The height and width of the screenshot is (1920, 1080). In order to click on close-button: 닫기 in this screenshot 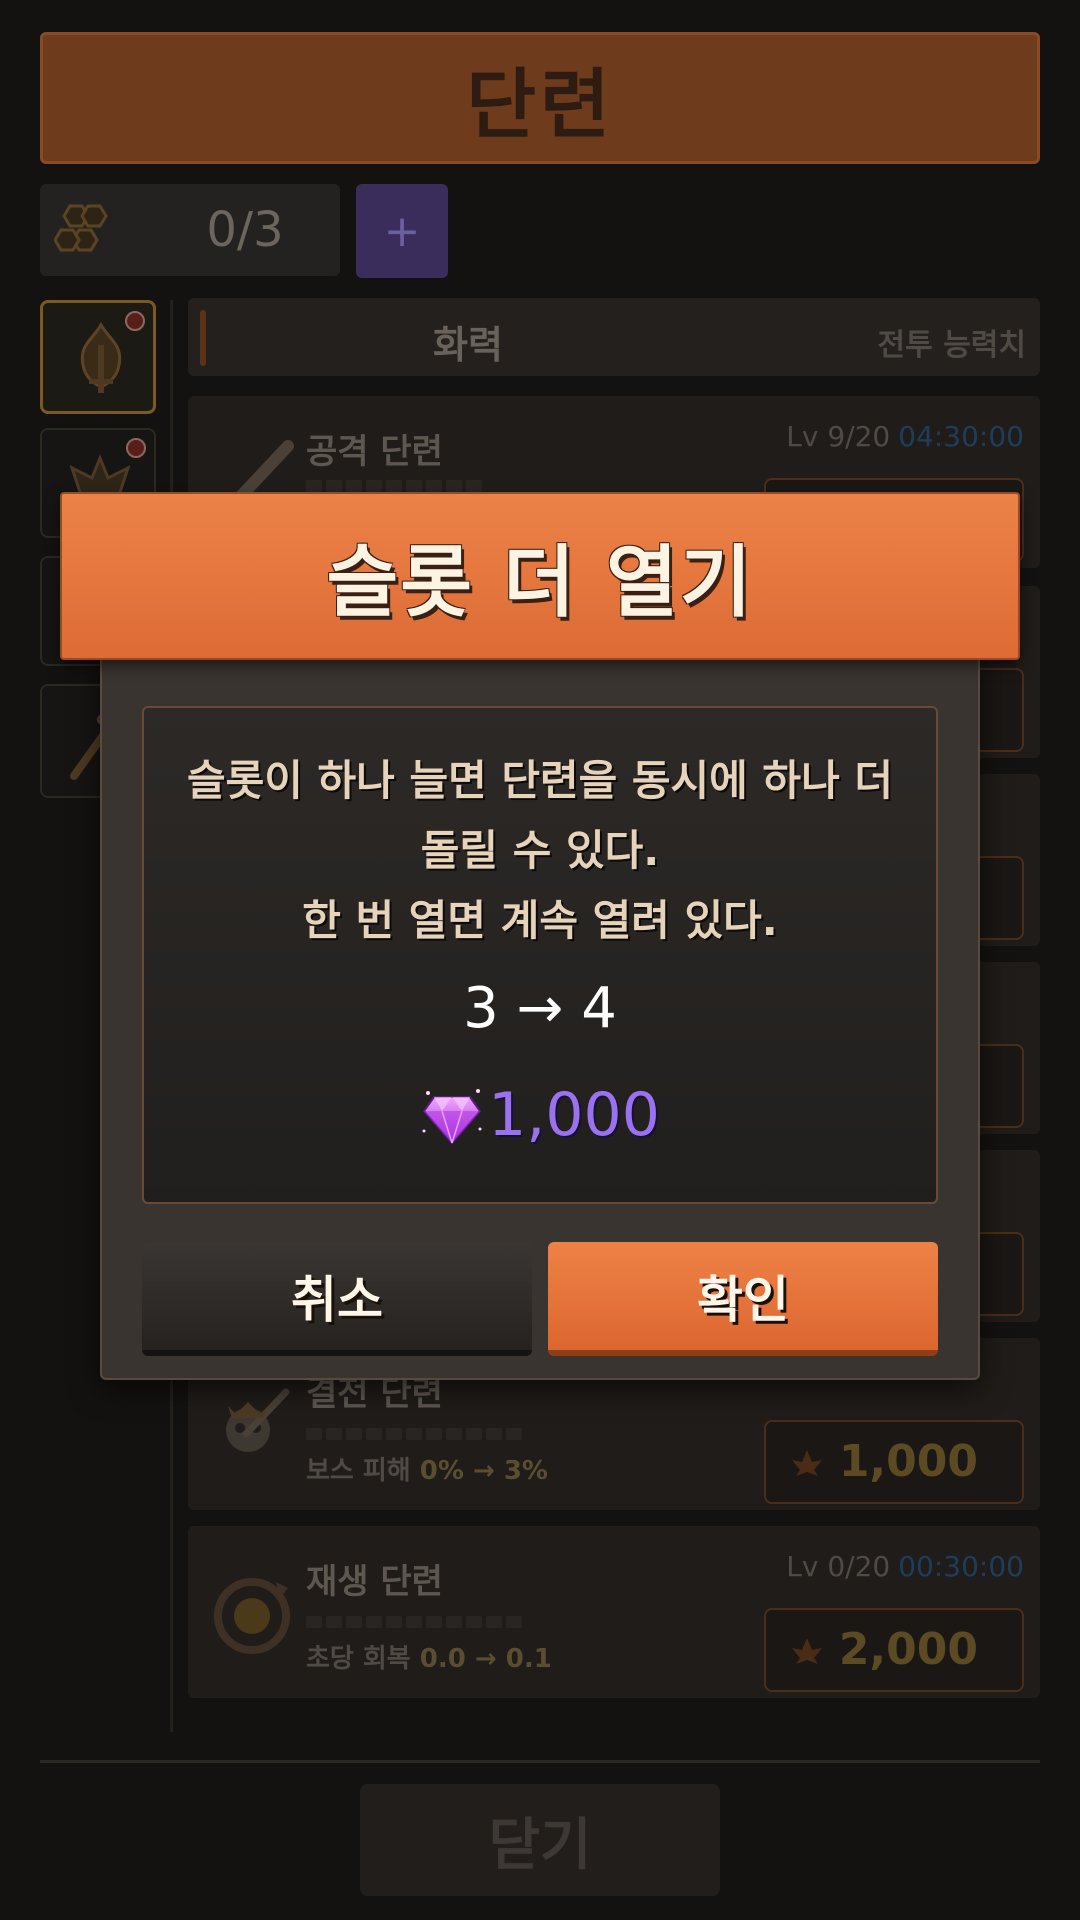, I will do `click(540, 1840)`.